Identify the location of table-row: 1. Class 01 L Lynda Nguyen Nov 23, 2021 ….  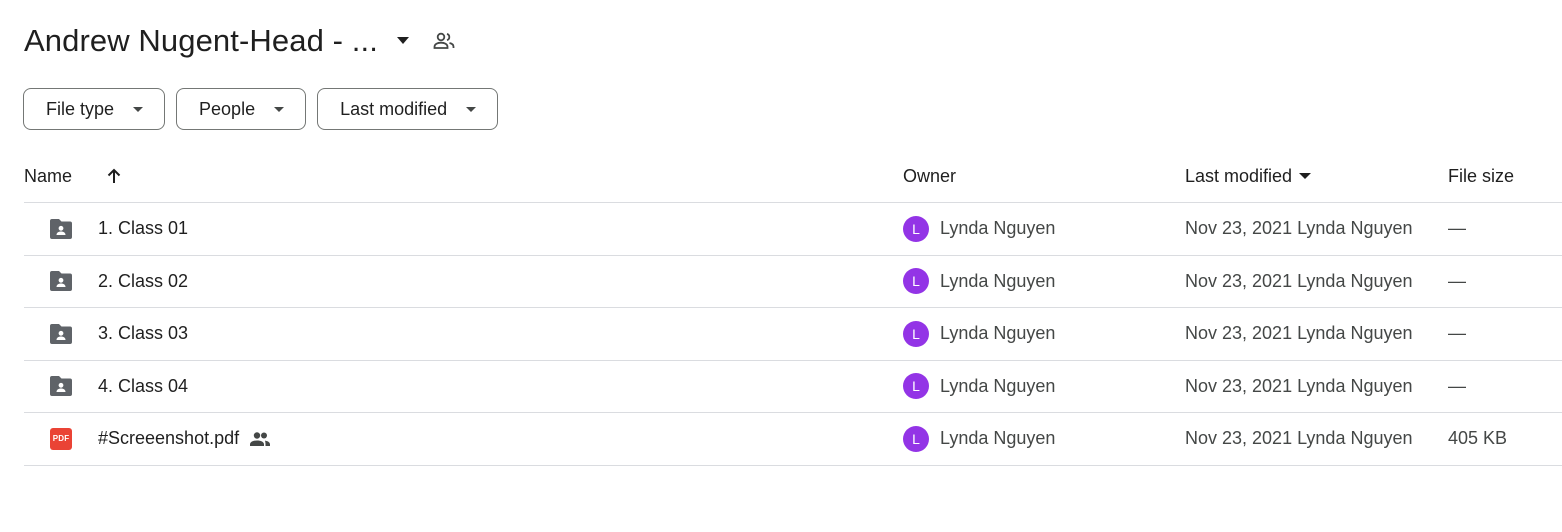
(793, 229).